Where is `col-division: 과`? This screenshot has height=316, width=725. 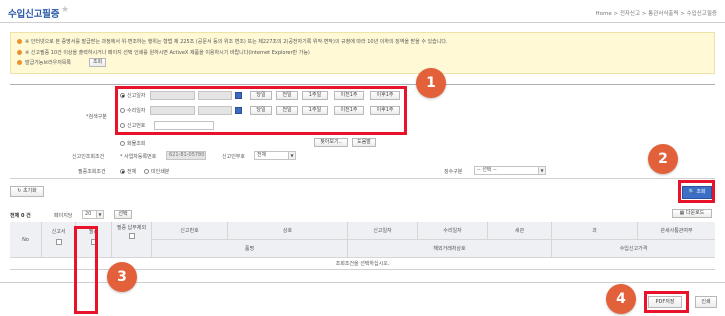 col-division: 과 is located at coordinates (595, 231).